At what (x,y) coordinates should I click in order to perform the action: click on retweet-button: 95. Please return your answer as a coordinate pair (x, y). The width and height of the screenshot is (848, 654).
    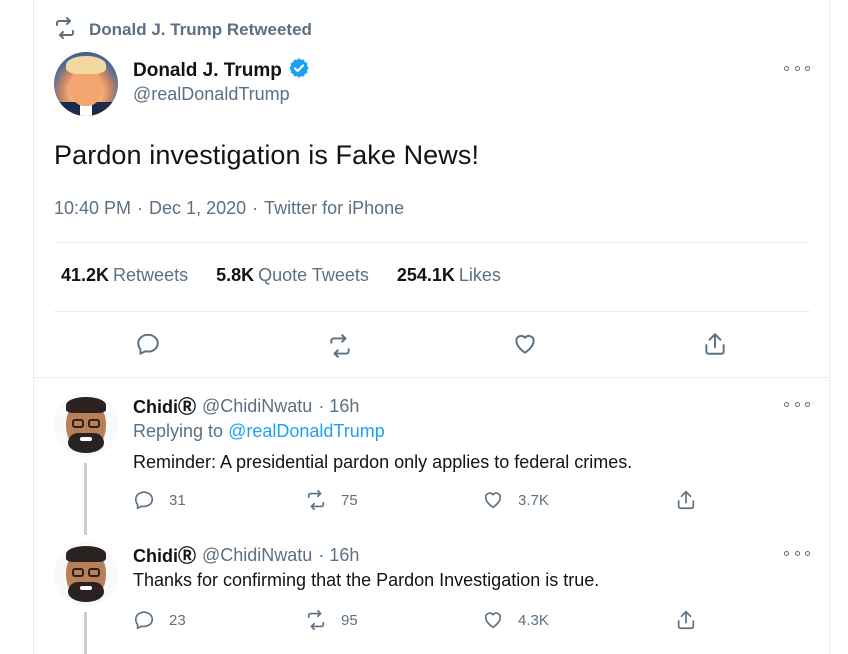
    Looking at the image, I should click on (331, 620).